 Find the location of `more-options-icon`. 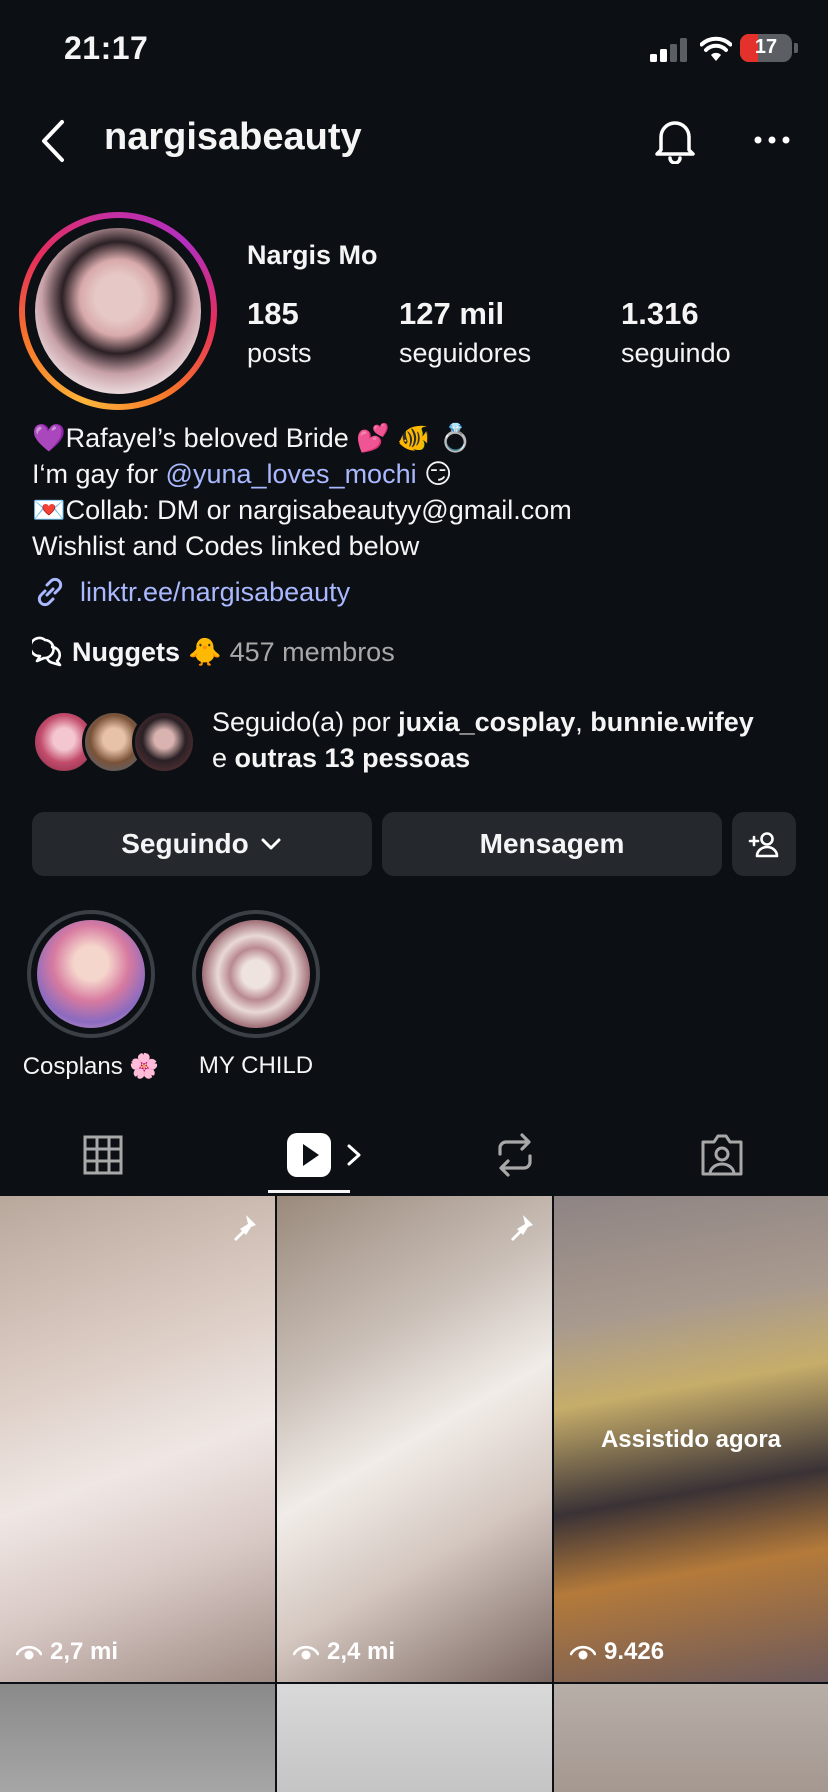

more-options-icon is located at coordinates (772, 140).